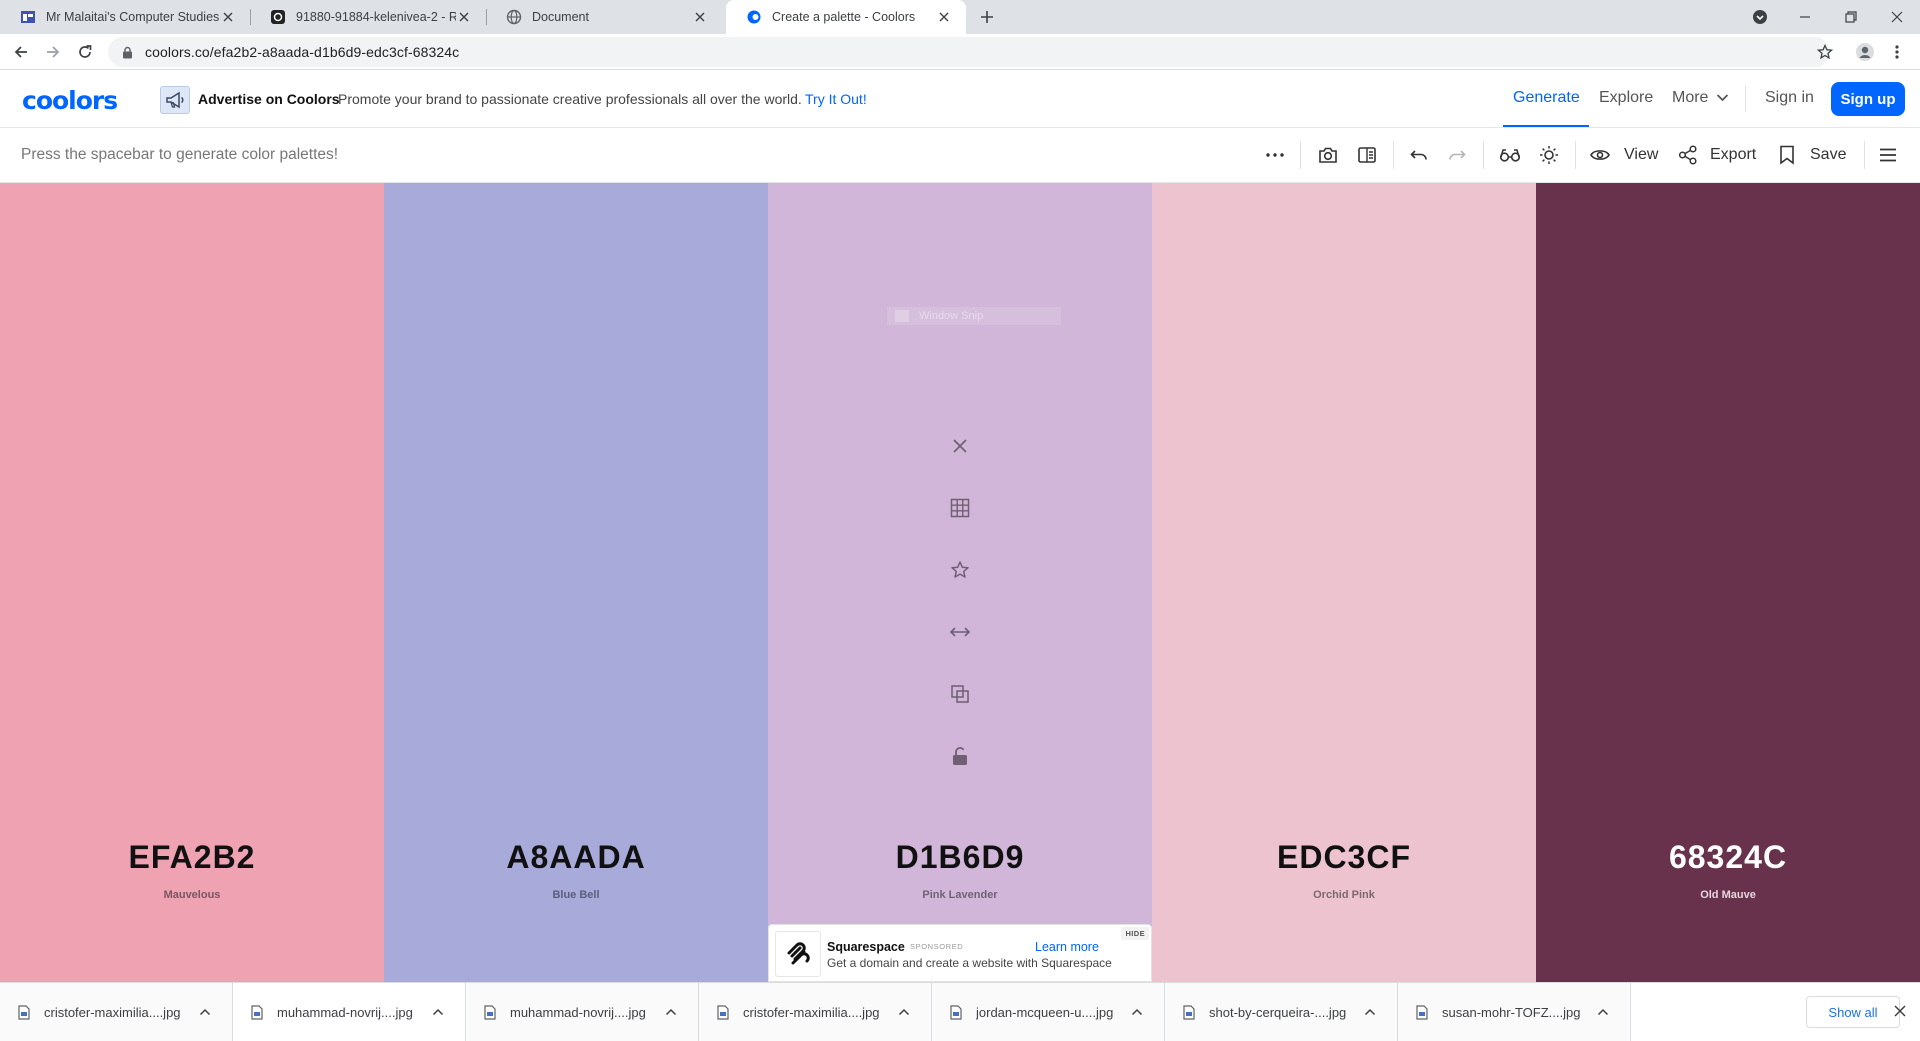 The width and height of the screenshot is (1920, 1041). I want to click on tab-title: Create a palette - Coolors, so click(844, 17).